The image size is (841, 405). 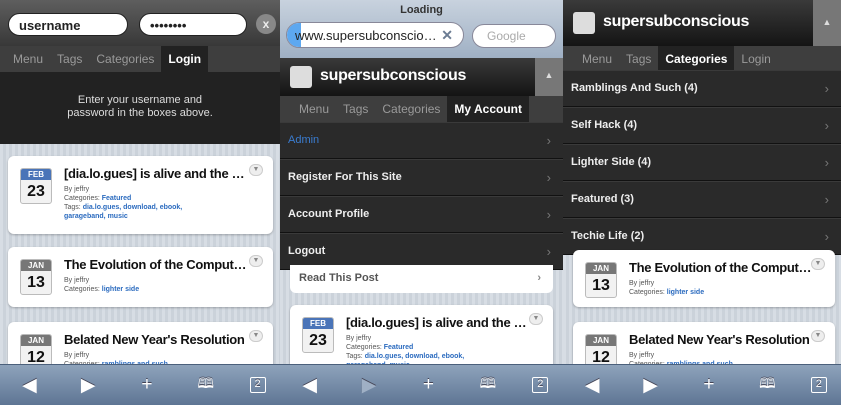 What do you see at coordinates (421, 214) in the screenshot?
I see `account-item-profile: Account Profile ›` at bounding box center [421, 214].